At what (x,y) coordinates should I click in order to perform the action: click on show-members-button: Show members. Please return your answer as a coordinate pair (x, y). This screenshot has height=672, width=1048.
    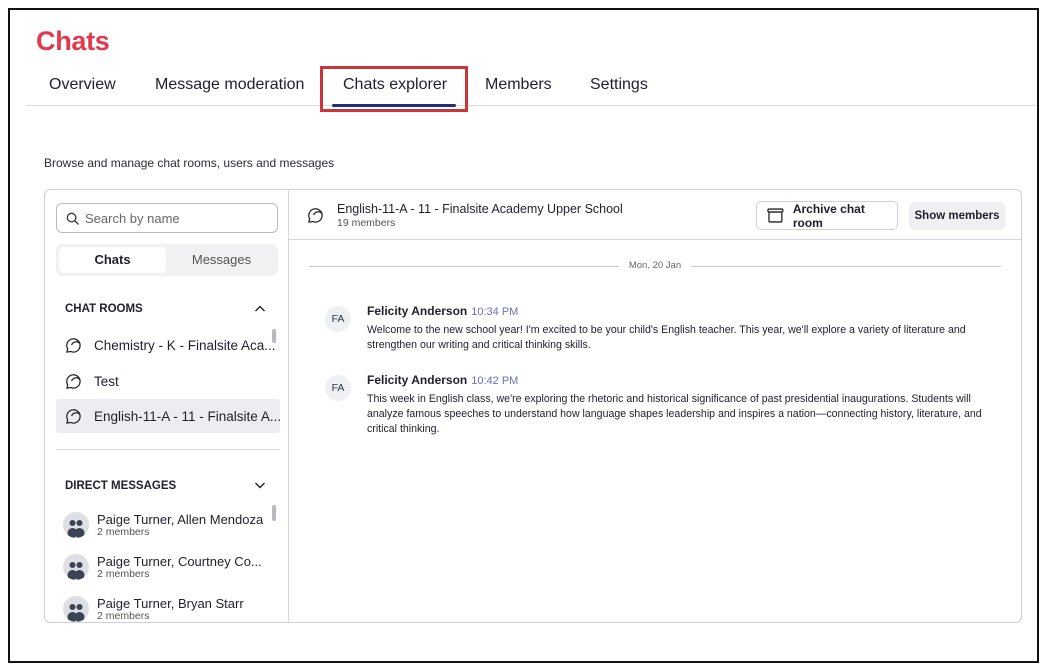
    Looking at the image, I should click on (957, 216).